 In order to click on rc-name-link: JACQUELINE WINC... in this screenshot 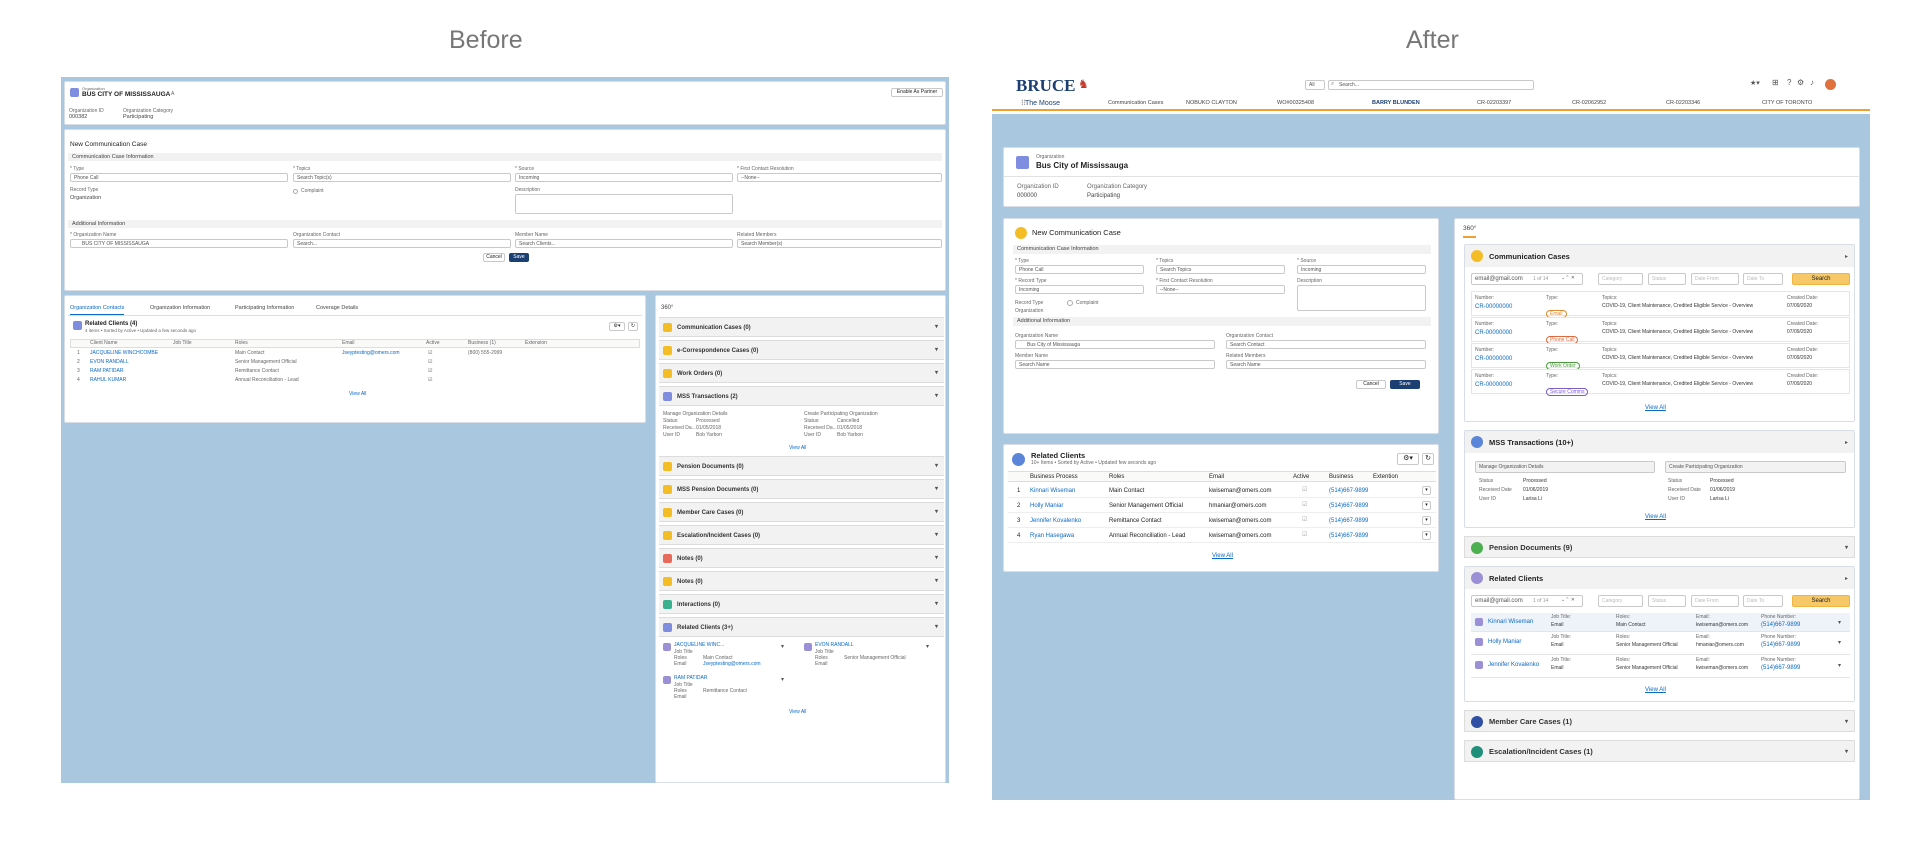, I will do `click(699, 645)`.